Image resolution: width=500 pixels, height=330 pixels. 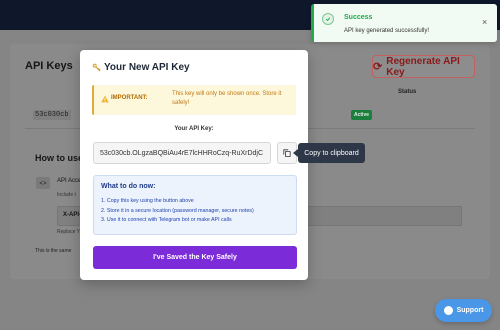 I want to click on key-icon, so click(x=96, y=67).